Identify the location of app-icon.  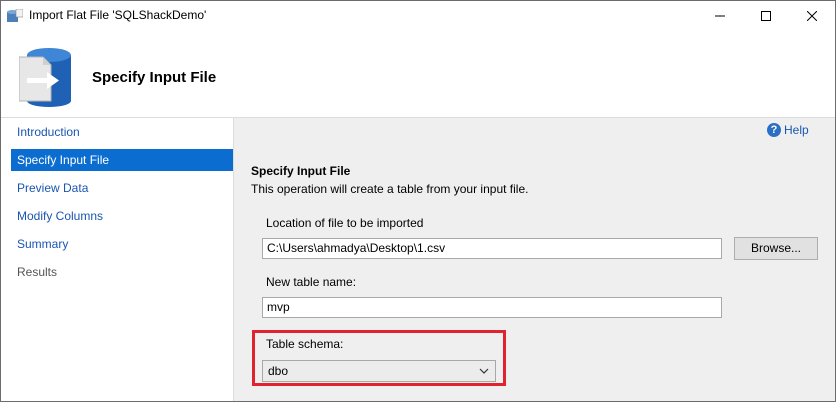
(15, 15).